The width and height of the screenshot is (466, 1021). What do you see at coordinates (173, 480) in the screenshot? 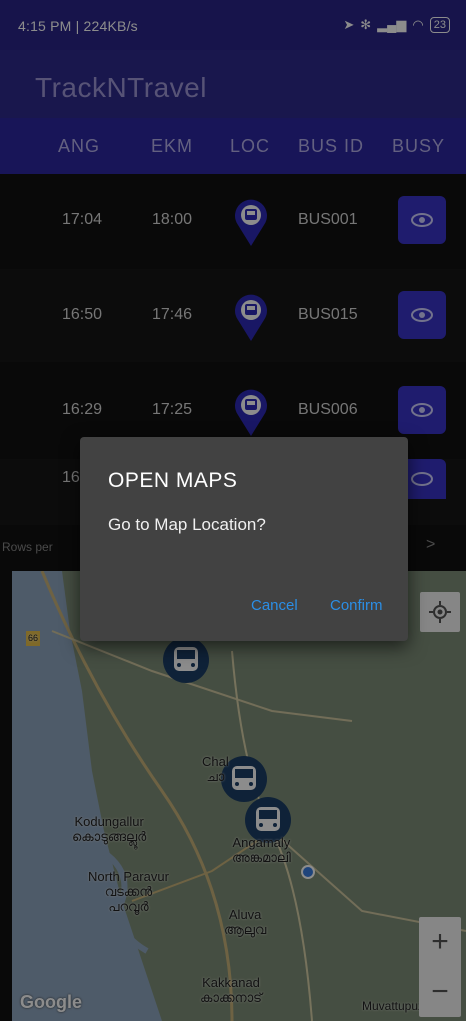
I see `dialog-title: OPEN MAPS` at bounding box center [173, 480].